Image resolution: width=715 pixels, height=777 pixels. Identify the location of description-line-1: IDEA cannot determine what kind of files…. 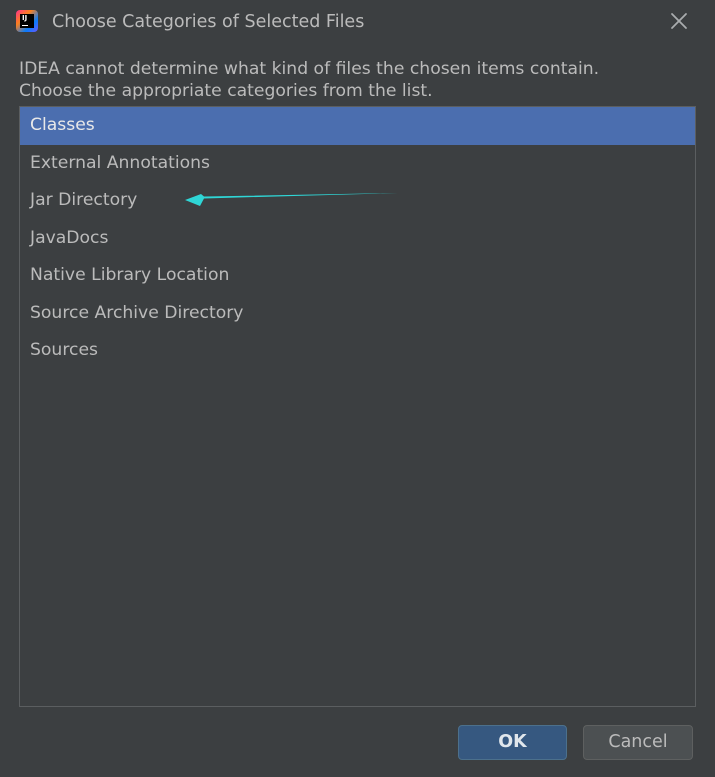
(309, 69).